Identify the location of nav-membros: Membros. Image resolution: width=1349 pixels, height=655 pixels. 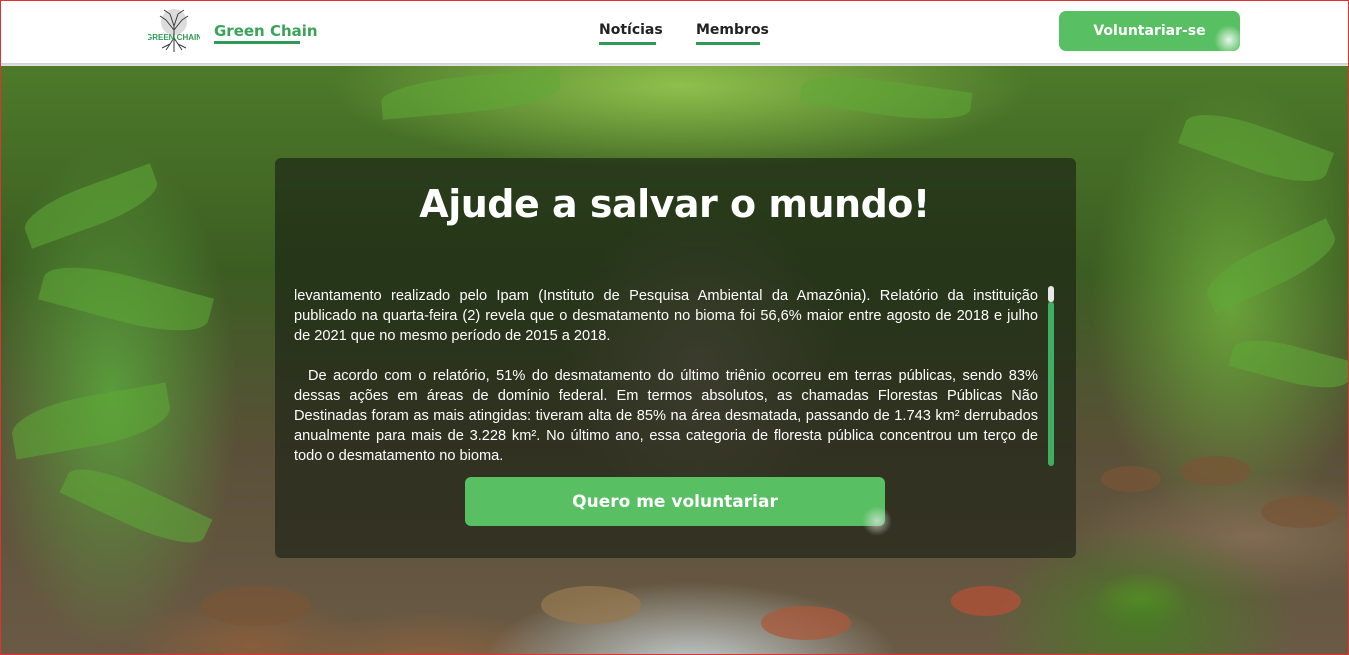
(732, 30).